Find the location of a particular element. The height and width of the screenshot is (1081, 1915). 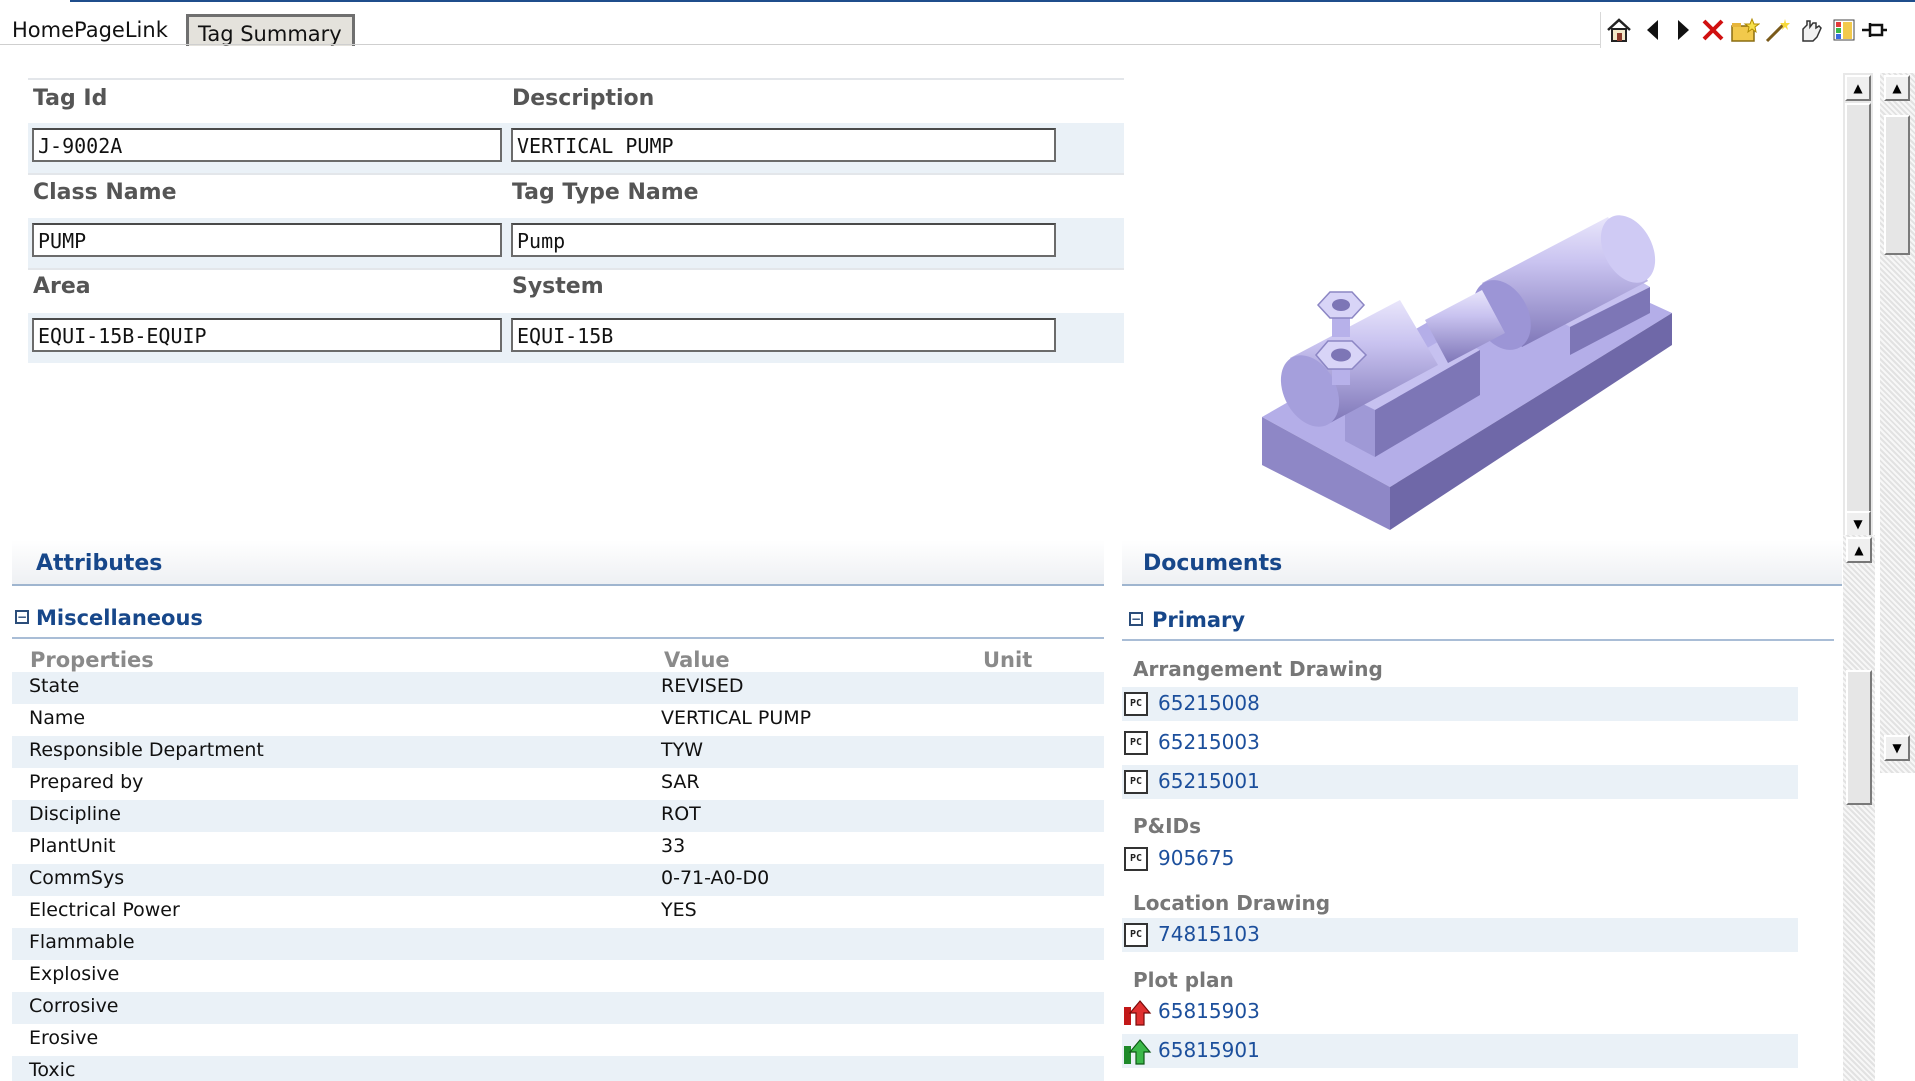

property-value: 33 is located at coordinates (673, 846).